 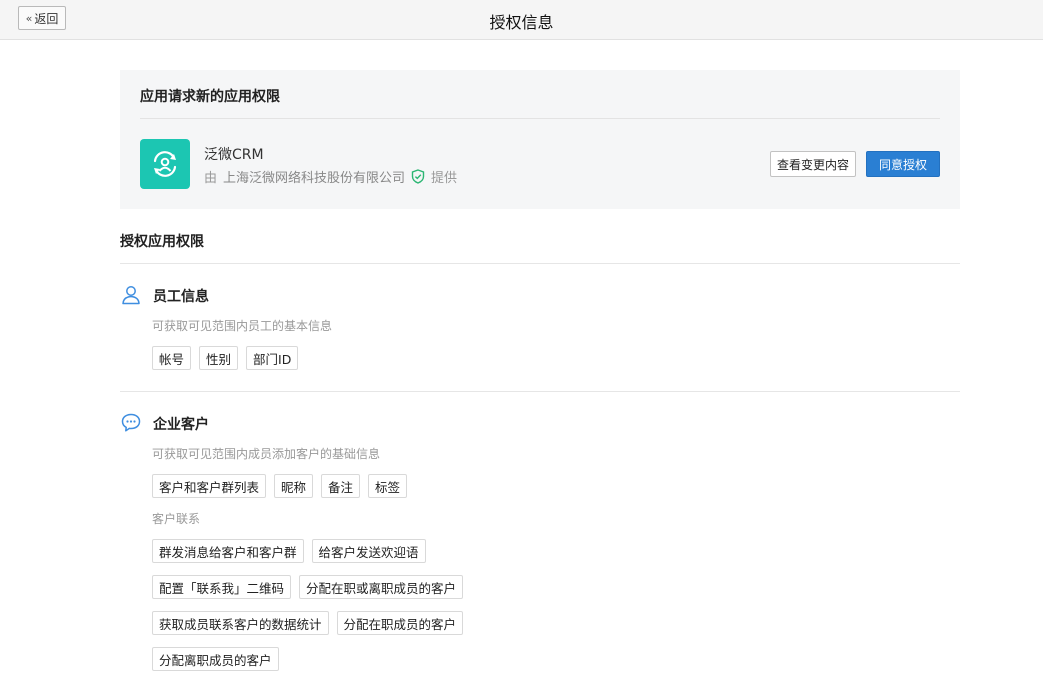 I want to click on group-title-enterprise-customers: 企业客户, so click(x=181, y=425).